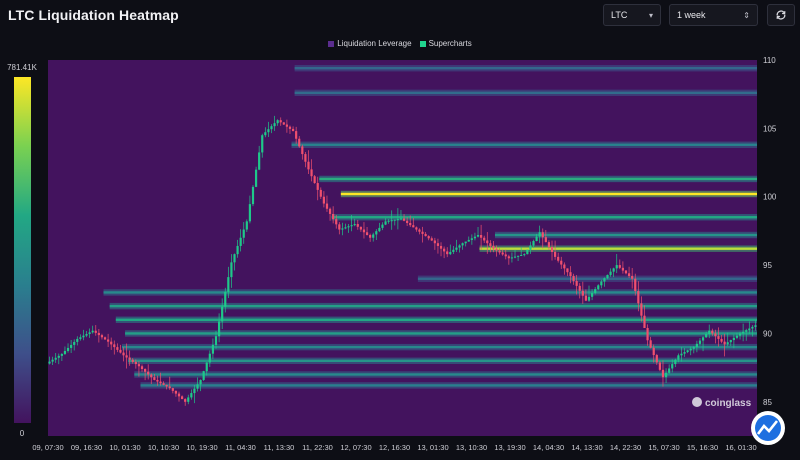  What do you see at coordinates (22, 433) in the screenshot?
I see `color-scale-min-label: 0` at bounding box center [22, 433].